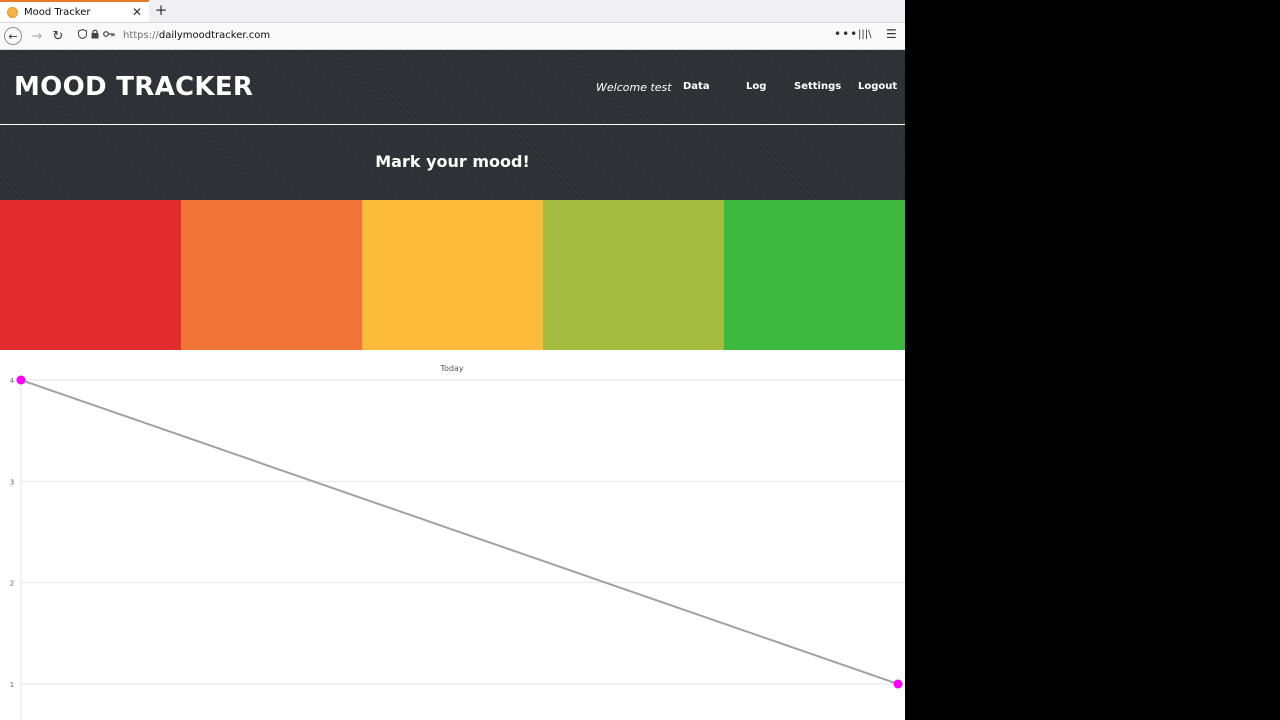 The image size is (1280, 720). Describe the element at coordinates (133, 87) in the screenshot. I see `site-logo: MOOD TRACKER` at that location.